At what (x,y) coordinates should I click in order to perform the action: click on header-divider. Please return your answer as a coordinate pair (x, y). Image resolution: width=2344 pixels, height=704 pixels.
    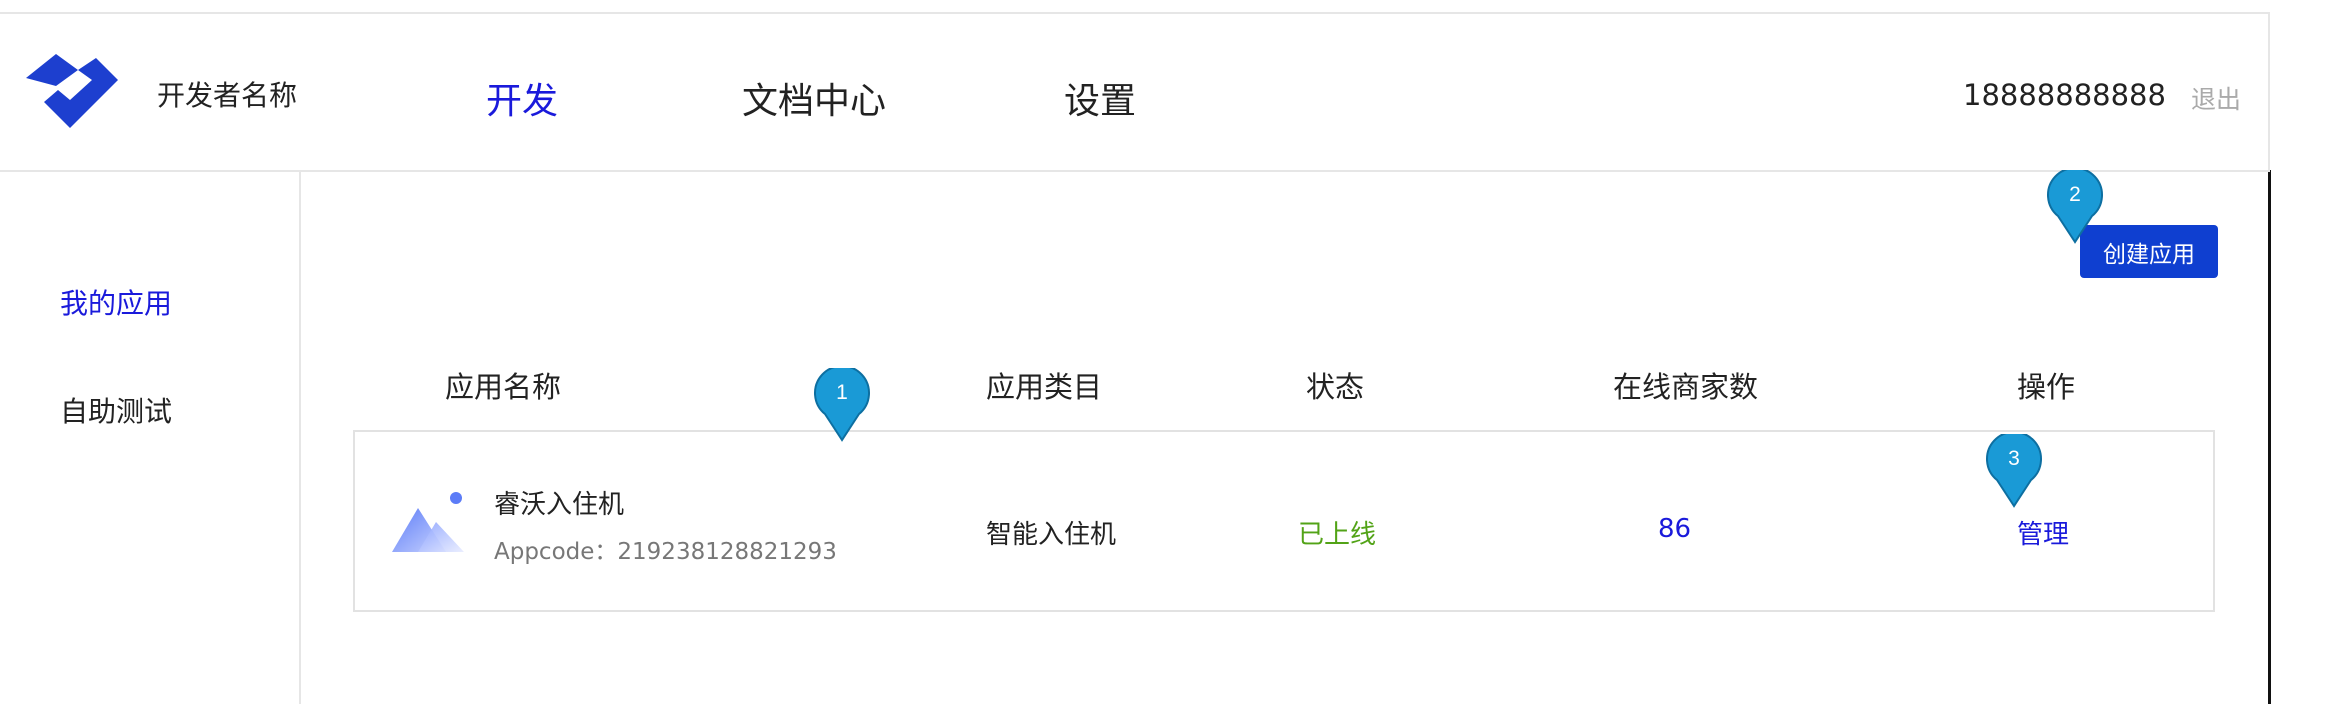
    Looking at the image, I should click on (1135, 171).